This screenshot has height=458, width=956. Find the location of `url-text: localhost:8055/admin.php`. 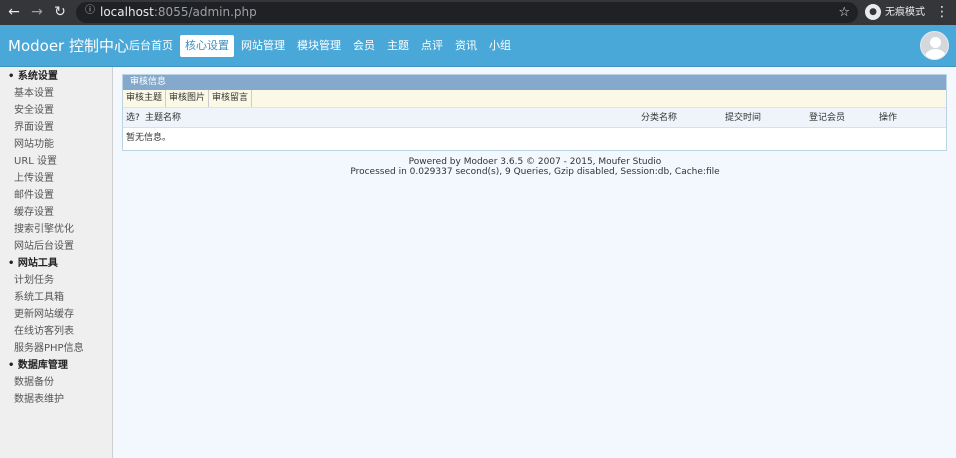

url-text: localhost:8055/admin.php is located at coordinates (178, 12).